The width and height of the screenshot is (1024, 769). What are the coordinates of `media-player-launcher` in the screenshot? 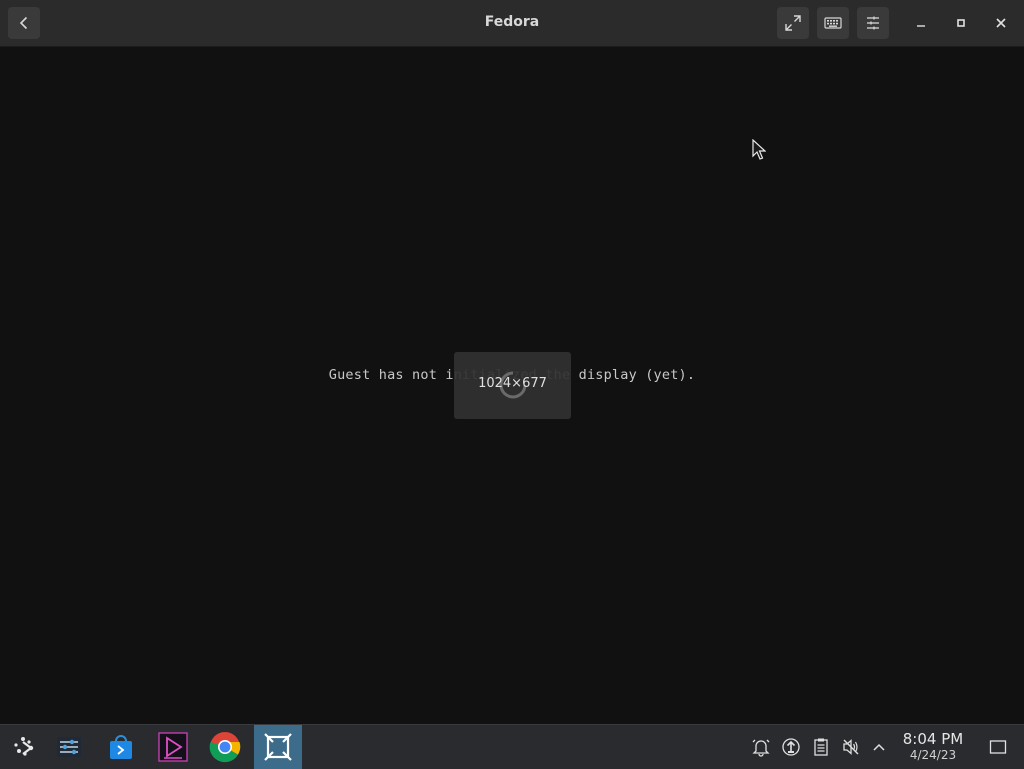 It's located at (173, 747).